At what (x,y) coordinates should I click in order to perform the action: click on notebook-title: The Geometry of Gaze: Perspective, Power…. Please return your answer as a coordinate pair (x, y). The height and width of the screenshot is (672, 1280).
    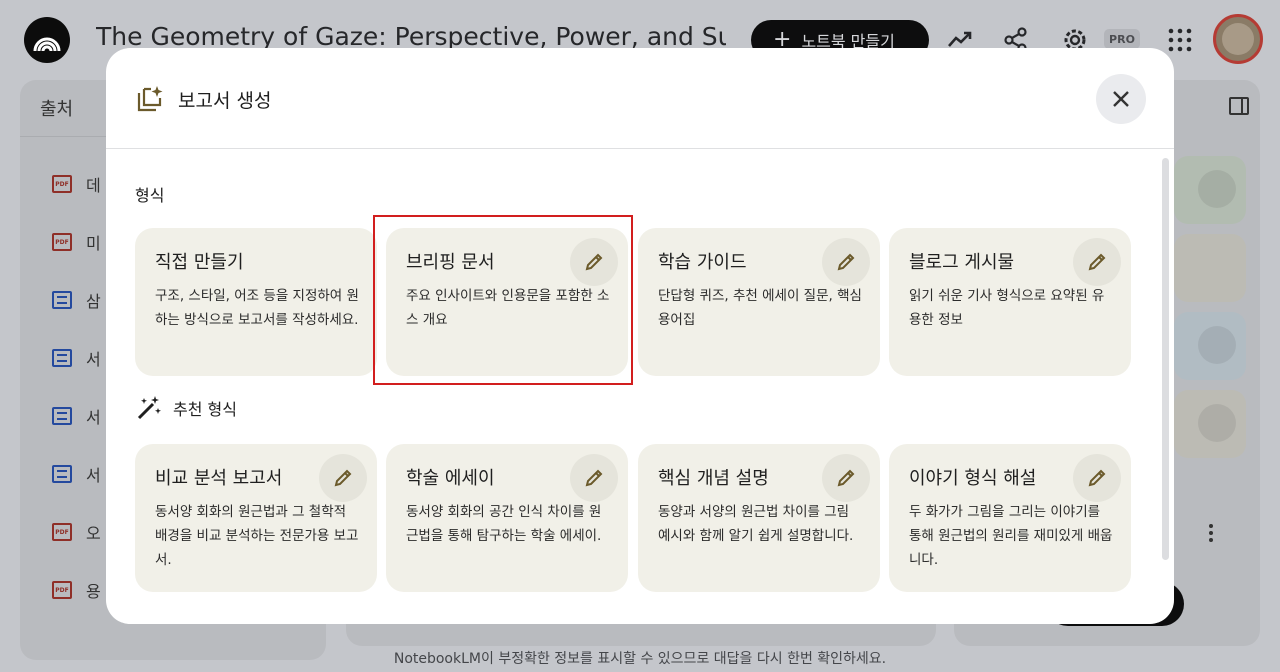
    Looking at the image, I should click on (411, 36).